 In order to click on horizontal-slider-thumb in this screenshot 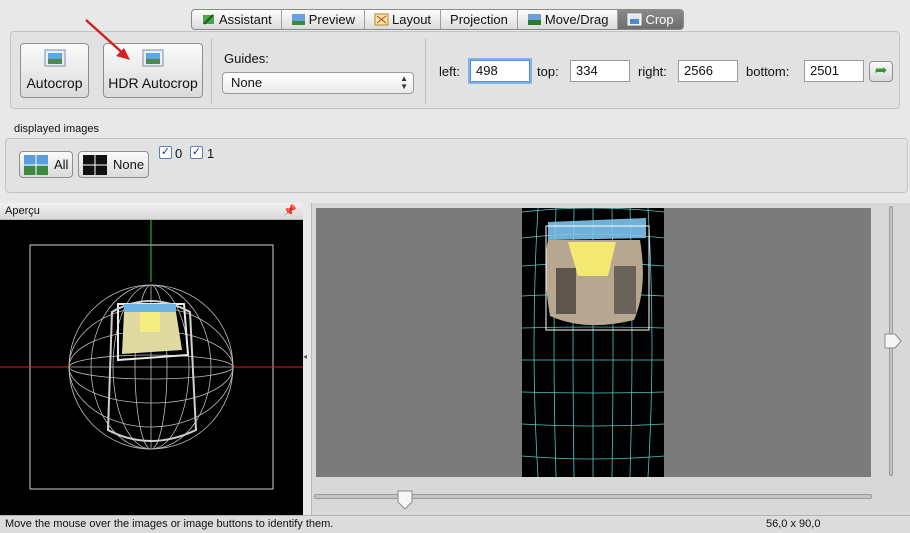, I will do `click(405, 500)`.